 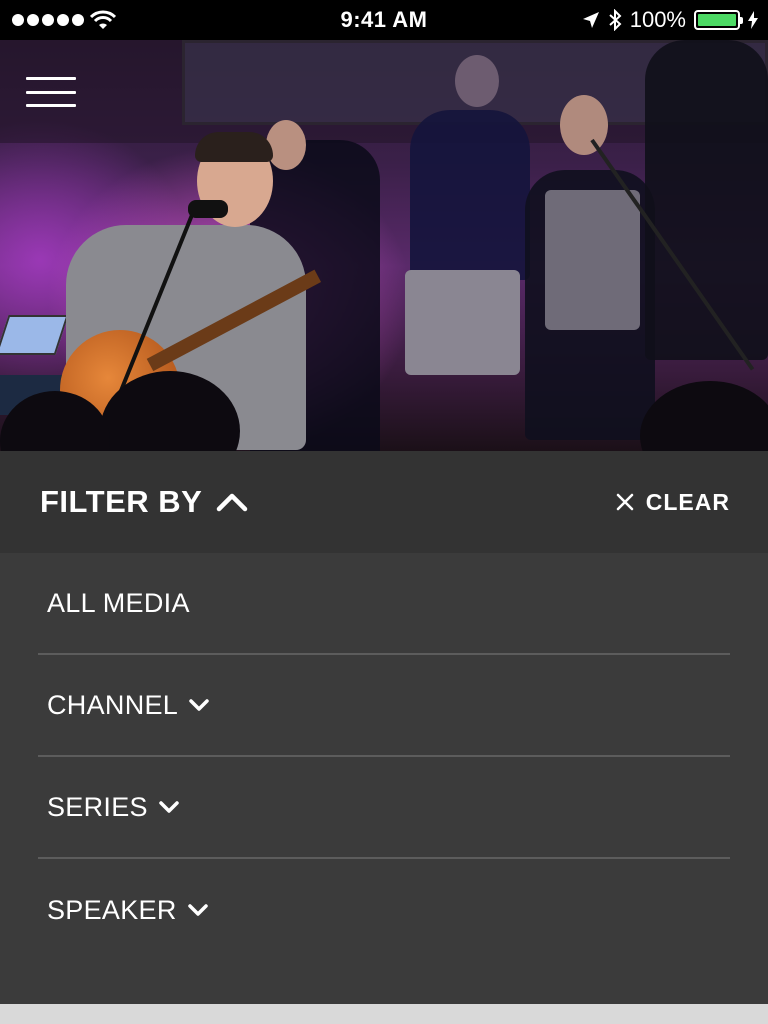 What do you see at coordinates (462, 322) in the screenshot?
I see `singer-skirt` at bounding box center [462, 322].